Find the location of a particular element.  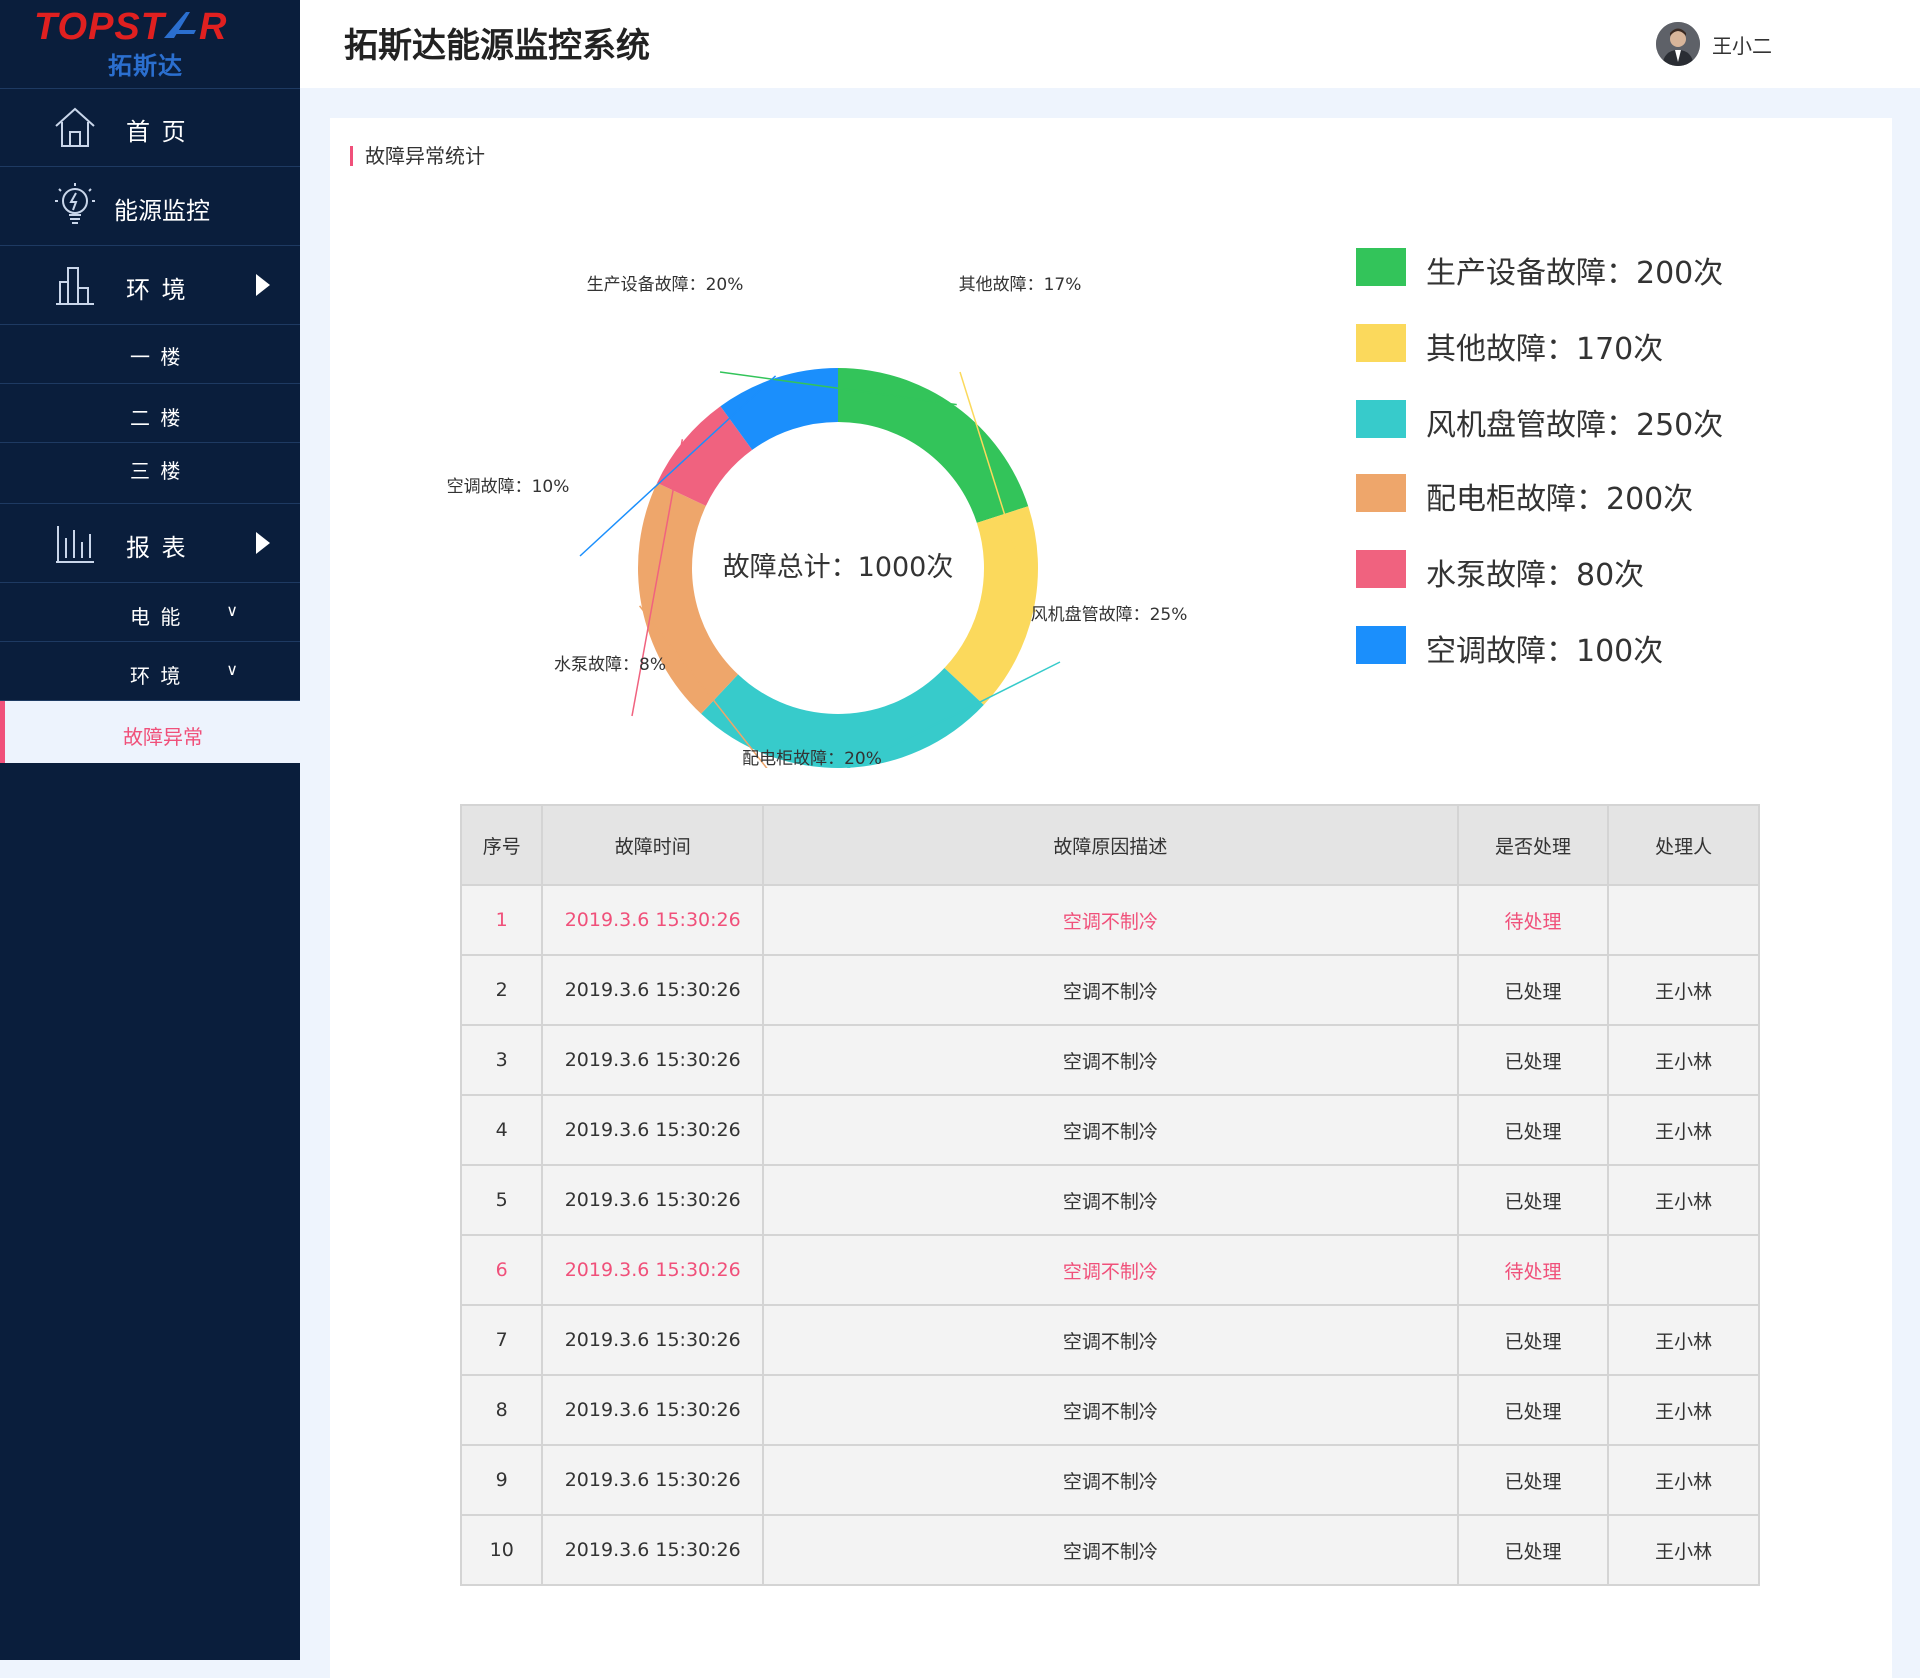

sidebar-item-label: 电 能 is located at coordinates (156, 617).